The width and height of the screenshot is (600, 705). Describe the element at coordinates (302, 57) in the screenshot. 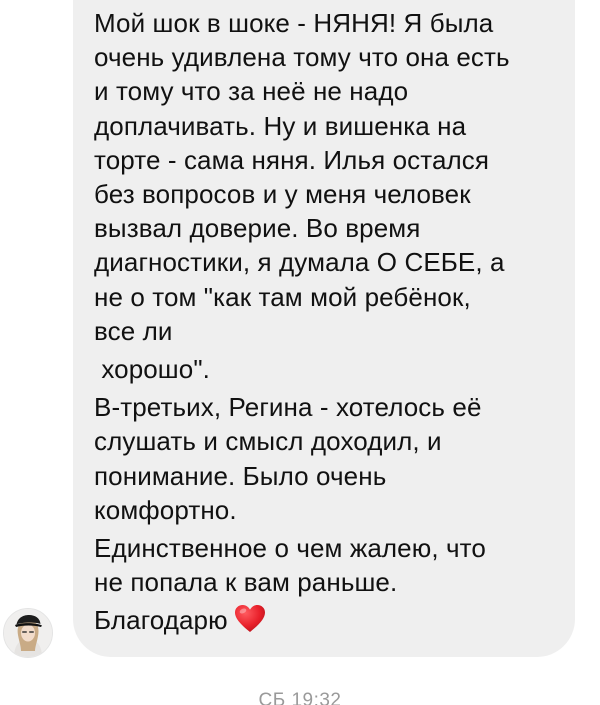

I see `message-line: очень удивлена тому что она есть` at that location.